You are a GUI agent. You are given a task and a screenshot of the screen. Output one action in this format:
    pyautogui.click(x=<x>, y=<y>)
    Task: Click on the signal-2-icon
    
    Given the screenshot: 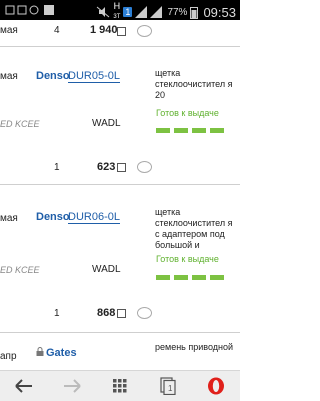 What is the action you would take?
    pyautogui.click(x=156, y=12)
    